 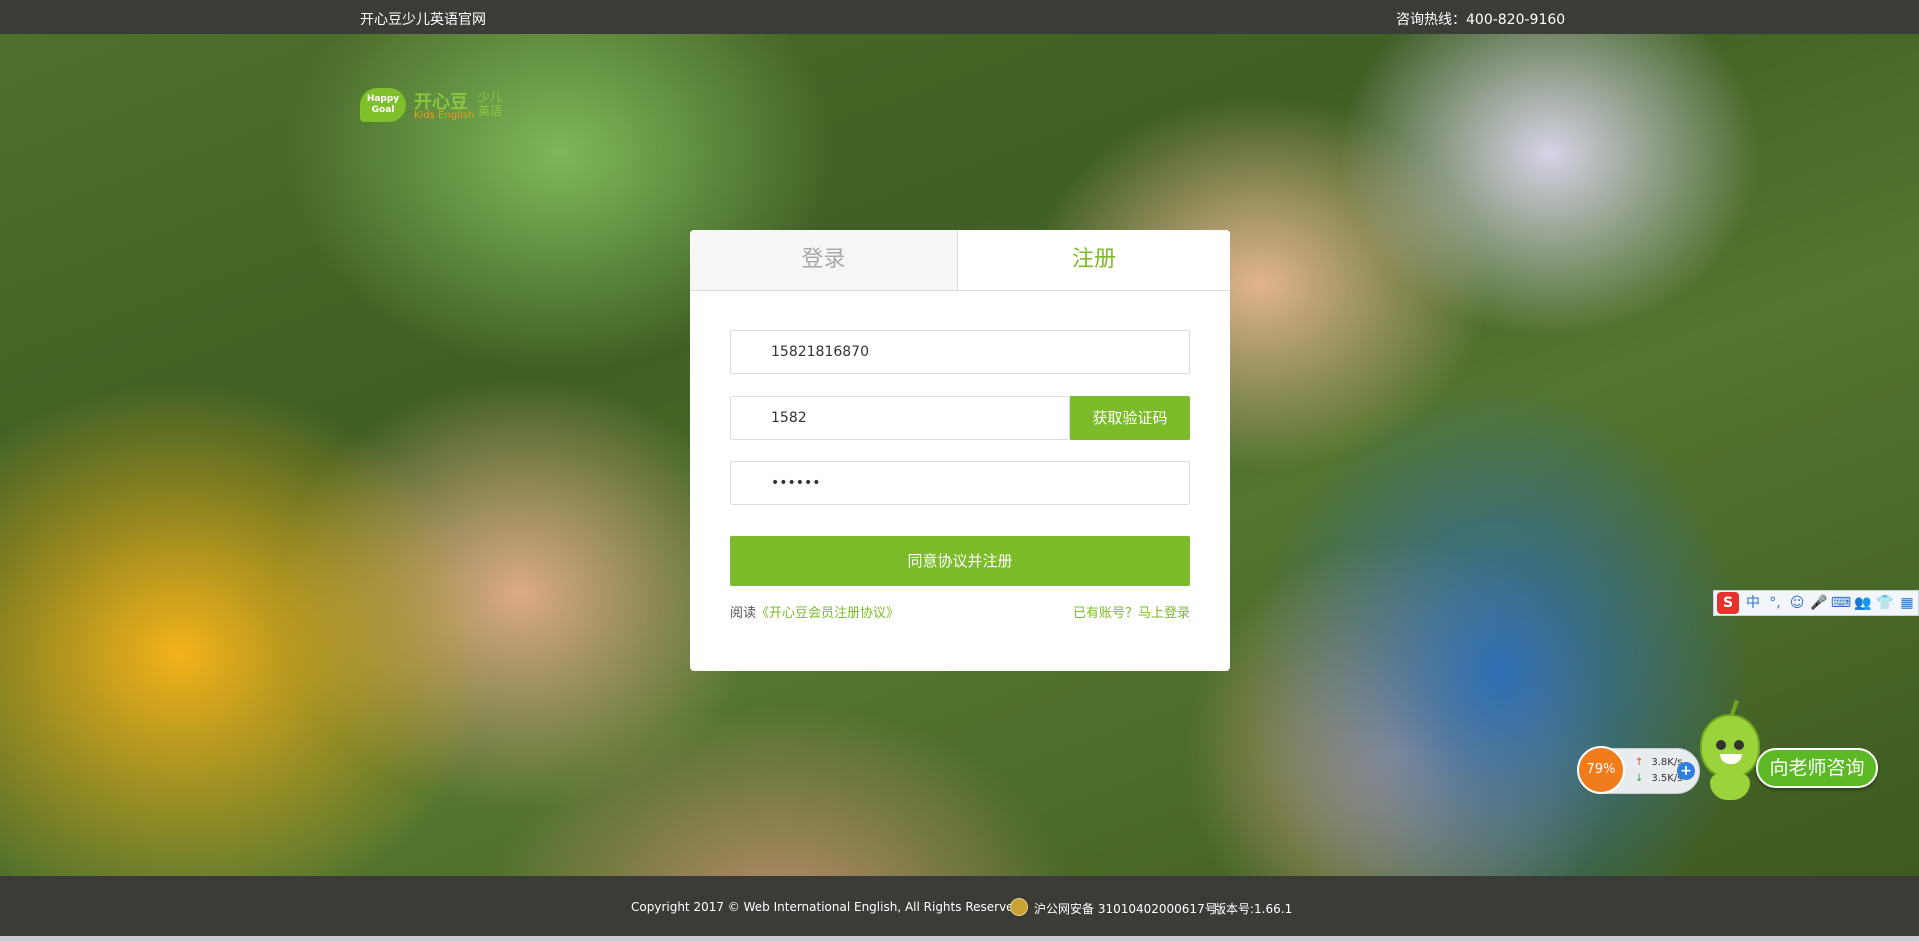 What do you see at coordinates (1019, 907) in the screenshot?
I see `police-badge-icon` at bounding box center [1019, 907].